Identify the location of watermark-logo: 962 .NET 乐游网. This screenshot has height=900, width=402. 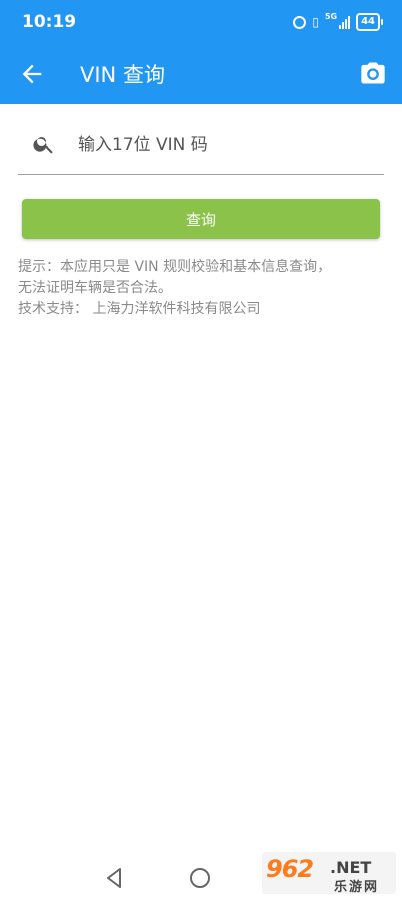
(329, 873).